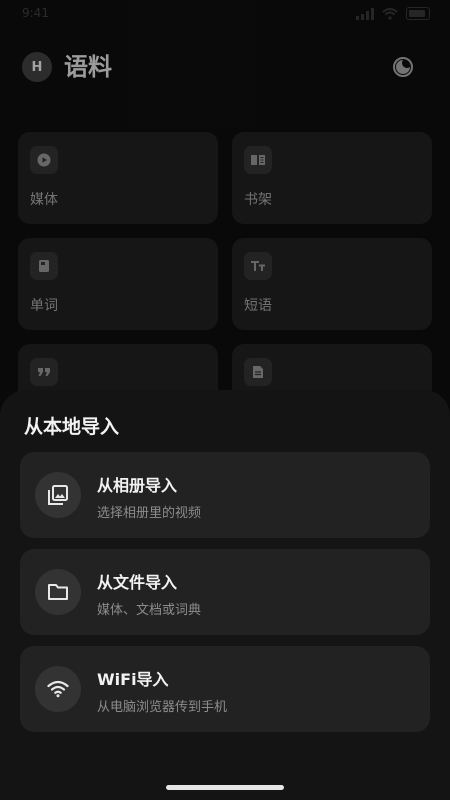  What do you see at coordinates (133, 679) in the screenshot?
I see `option-title: WiFi导入` at bounding box center [133, 679].